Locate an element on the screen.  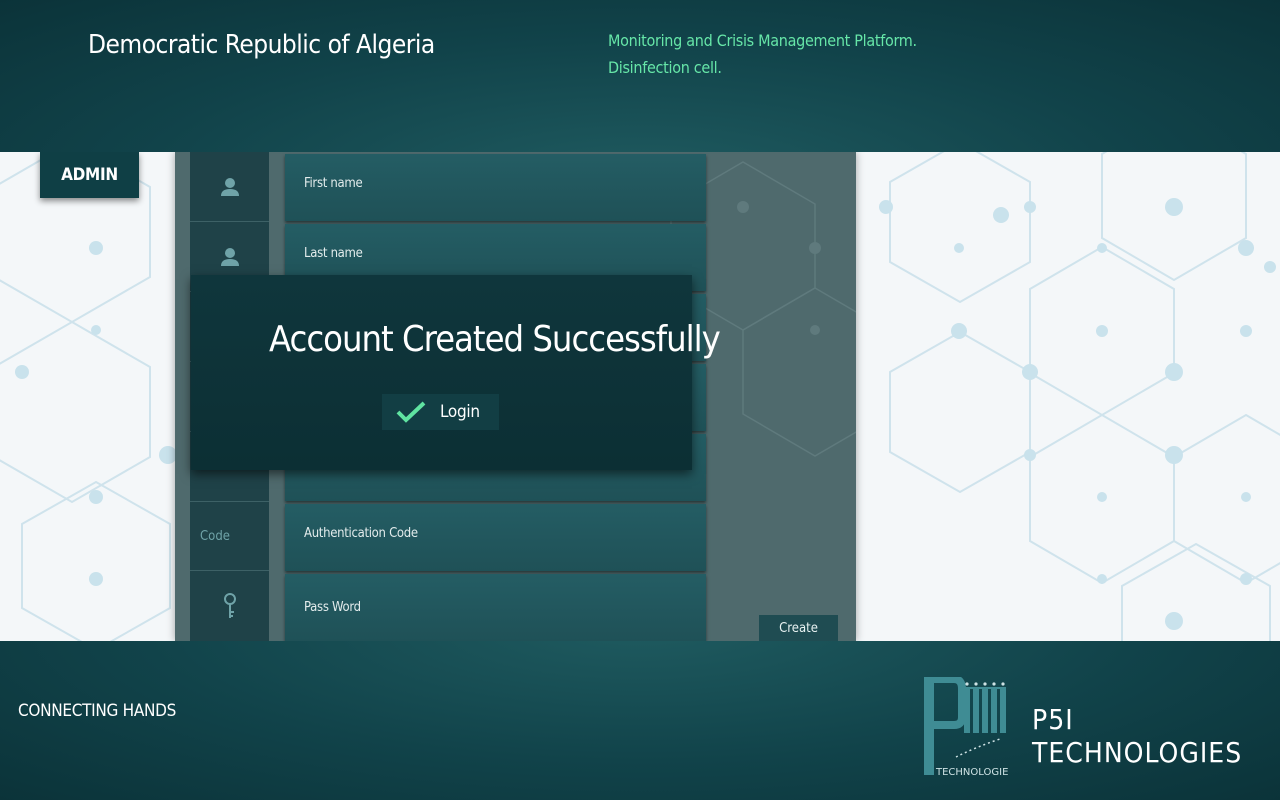
password-icon-cell is located at coordinates (229, 606).